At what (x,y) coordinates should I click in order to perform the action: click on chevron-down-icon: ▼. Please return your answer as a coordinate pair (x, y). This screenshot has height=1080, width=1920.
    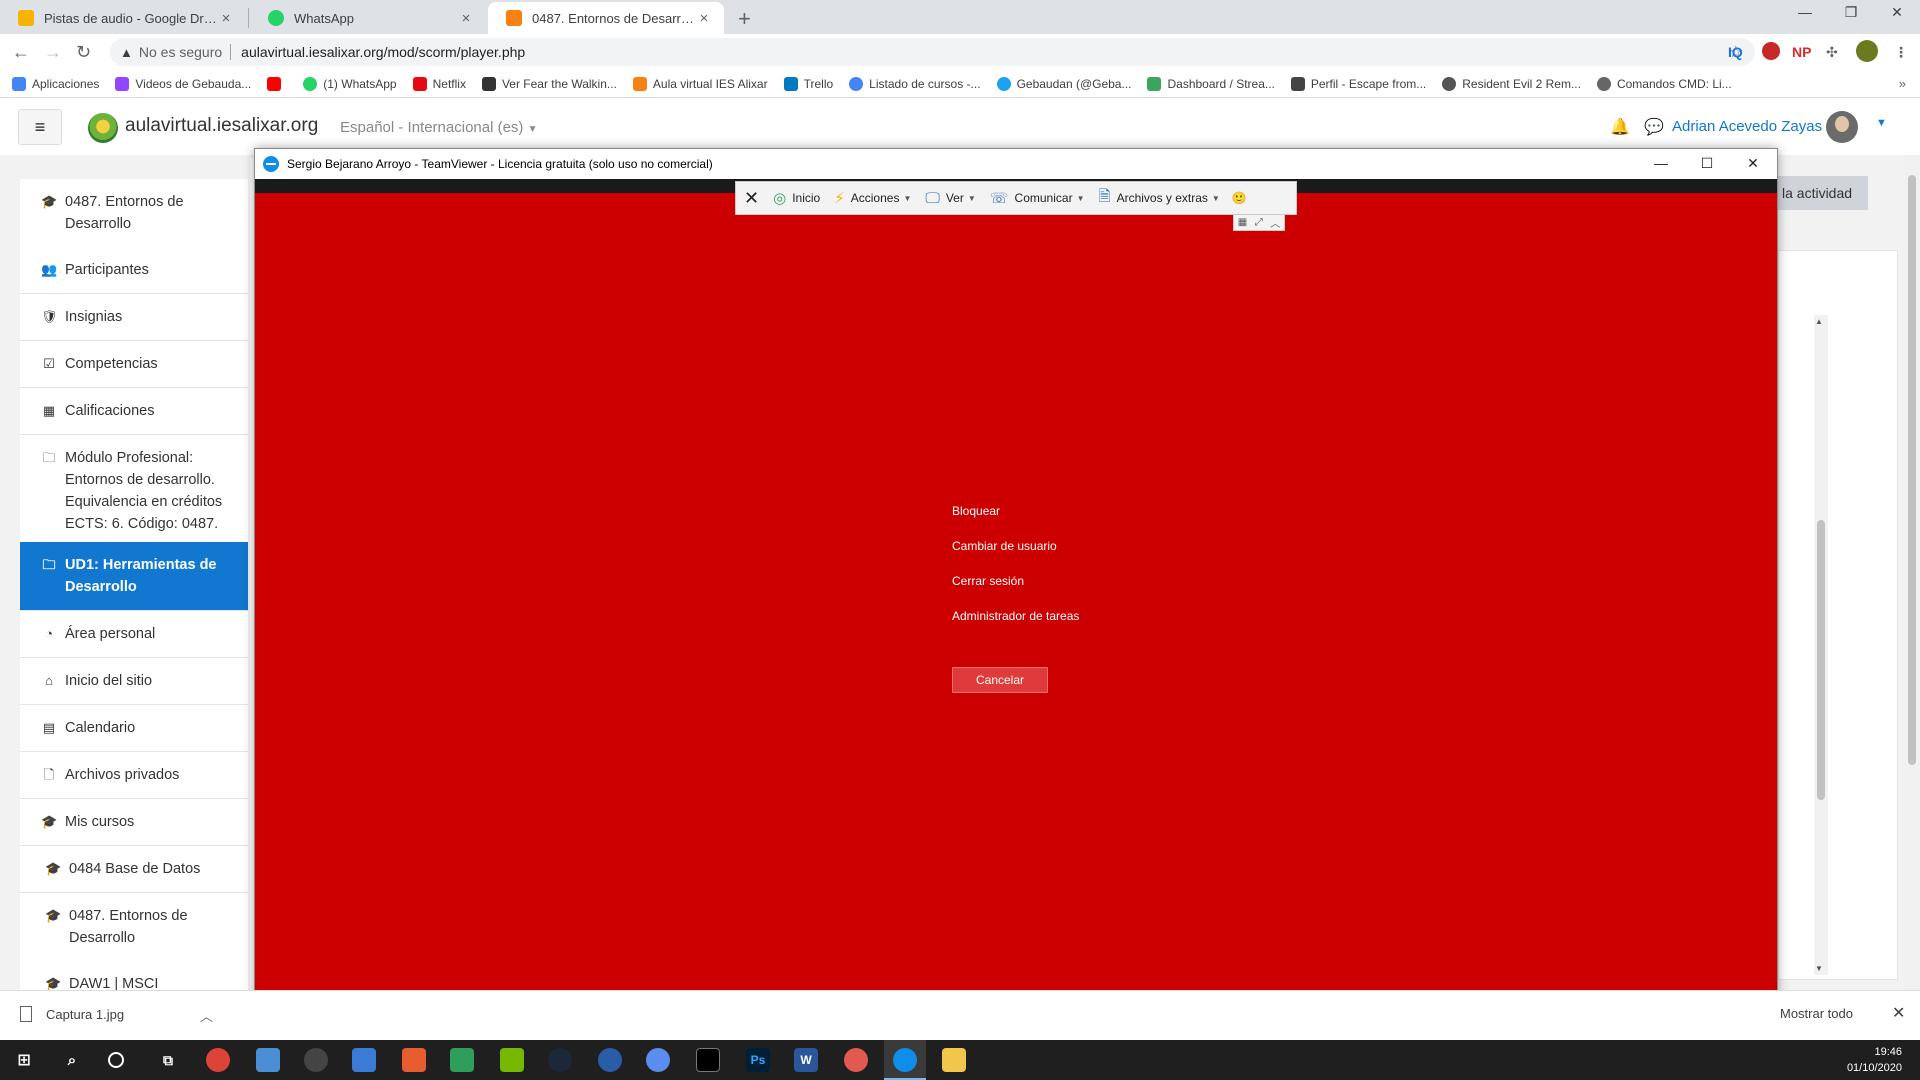
    Looking at the image, I should click on (1881, 123).